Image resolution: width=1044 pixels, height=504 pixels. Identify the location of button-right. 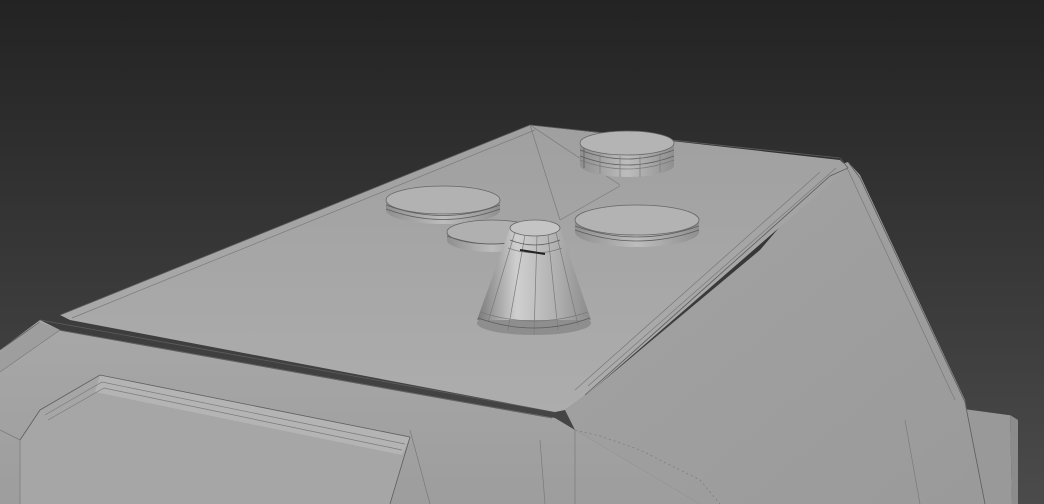
(637, 225).